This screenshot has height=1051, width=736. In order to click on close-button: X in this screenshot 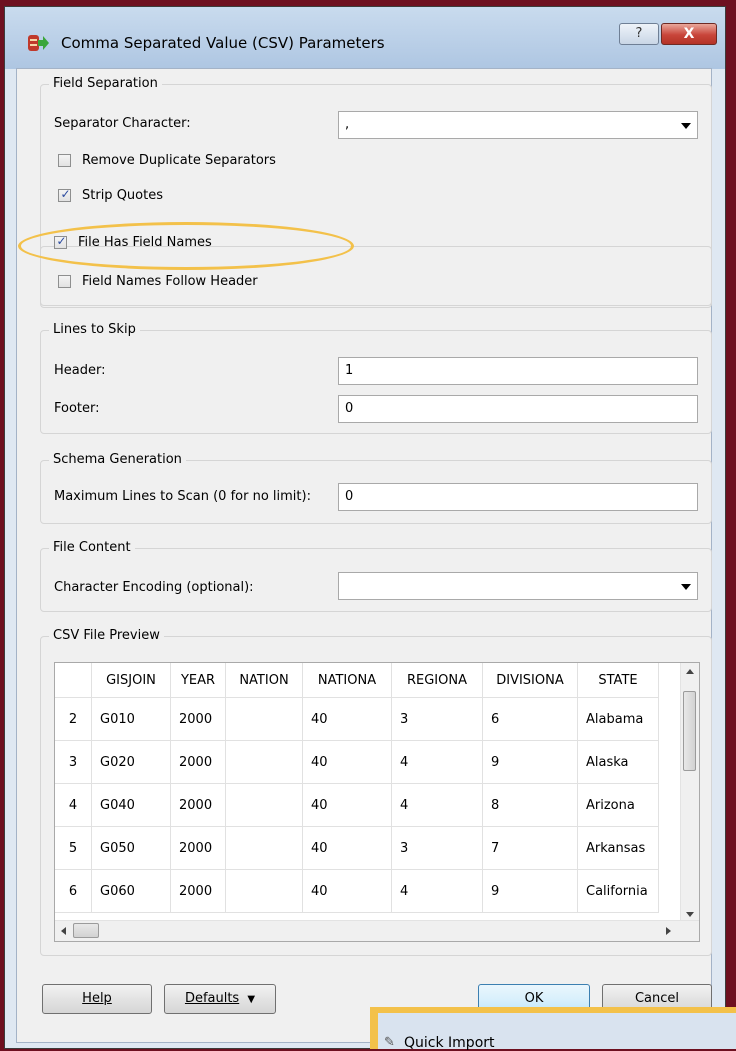, I will do `click(689, 34)`.